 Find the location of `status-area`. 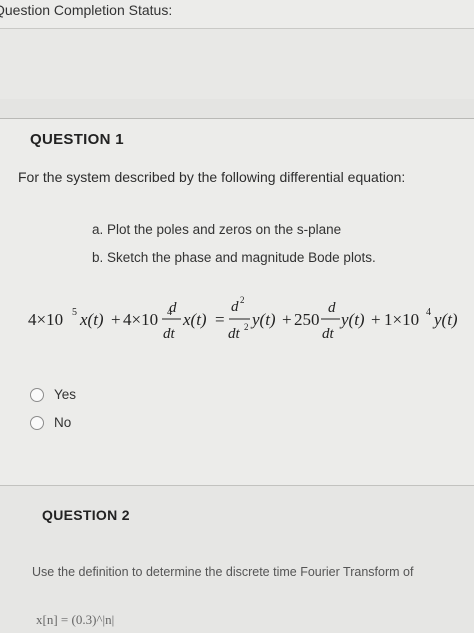

status-area is located at coordinates (237, 64).